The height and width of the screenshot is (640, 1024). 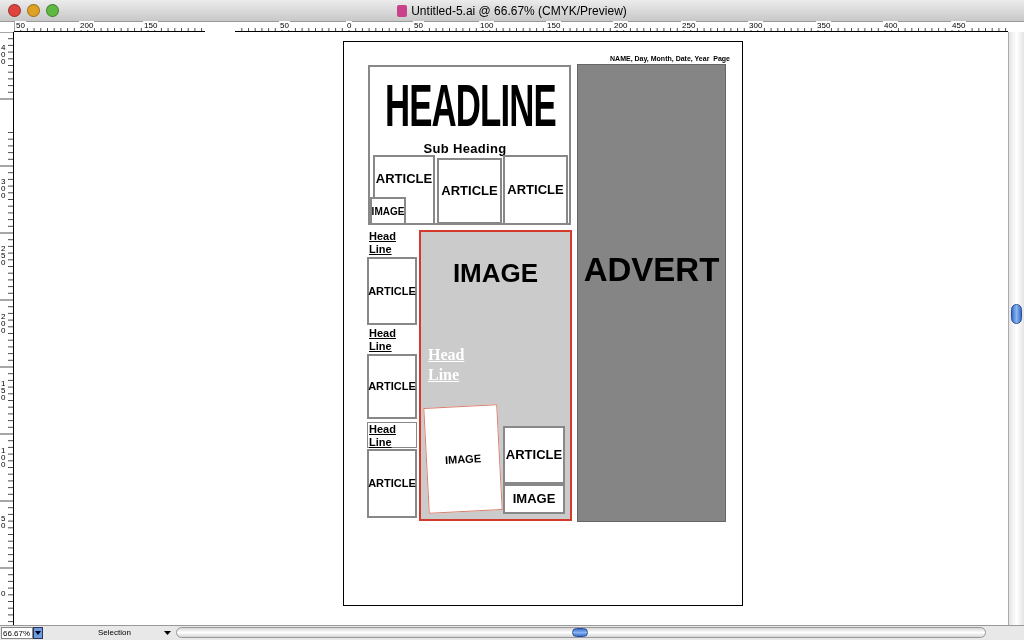 I want to click on image-label: IMAGE, so click(x=495, y=273).